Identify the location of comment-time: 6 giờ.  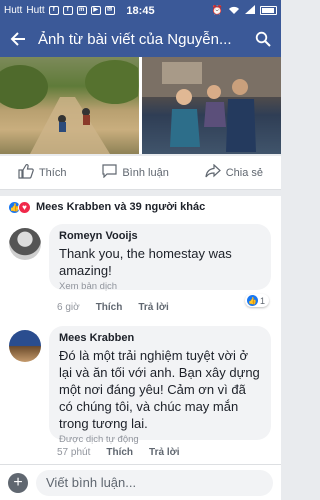
(68, 307).